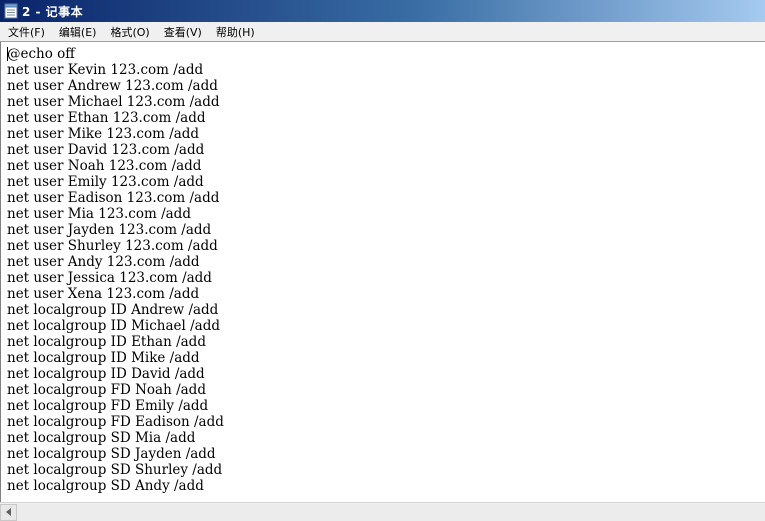  What do you see at coordinates (115, 198) in the screenshot?
I see `text-line: net user Eadison 123.com /add` at bounding box center [115, 198].